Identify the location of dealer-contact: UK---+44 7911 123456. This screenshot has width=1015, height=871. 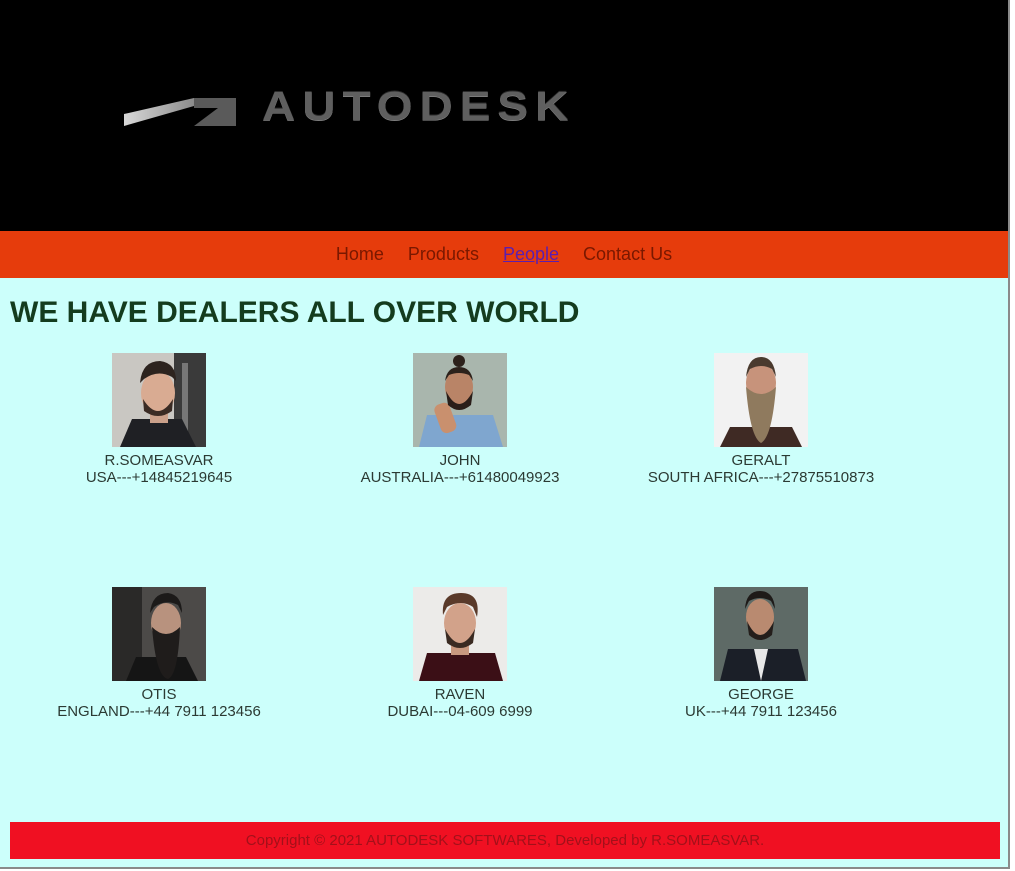
(761, 711).